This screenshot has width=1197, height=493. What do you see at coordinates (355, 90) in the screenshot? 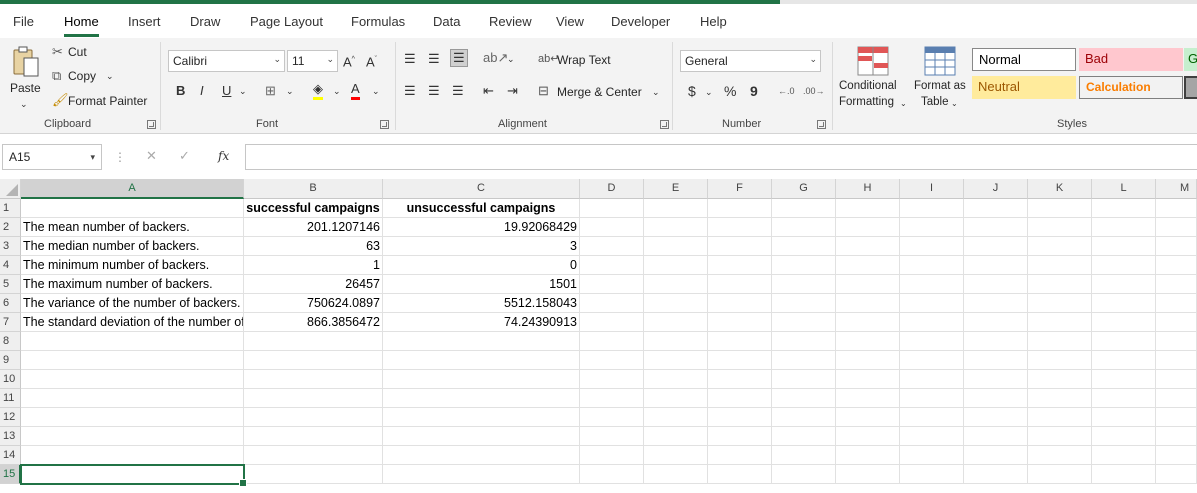
I see `font-color-icon: A` at bounding box center [355, 90].